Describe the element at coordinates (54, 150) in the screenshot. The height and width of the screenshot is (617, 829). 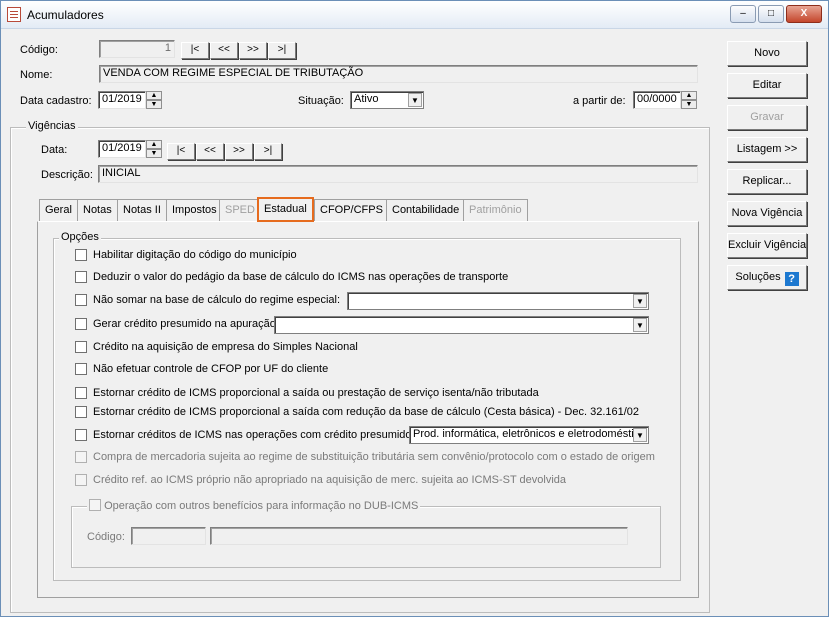
I see `vigencia-data-label: Data:` at that location.